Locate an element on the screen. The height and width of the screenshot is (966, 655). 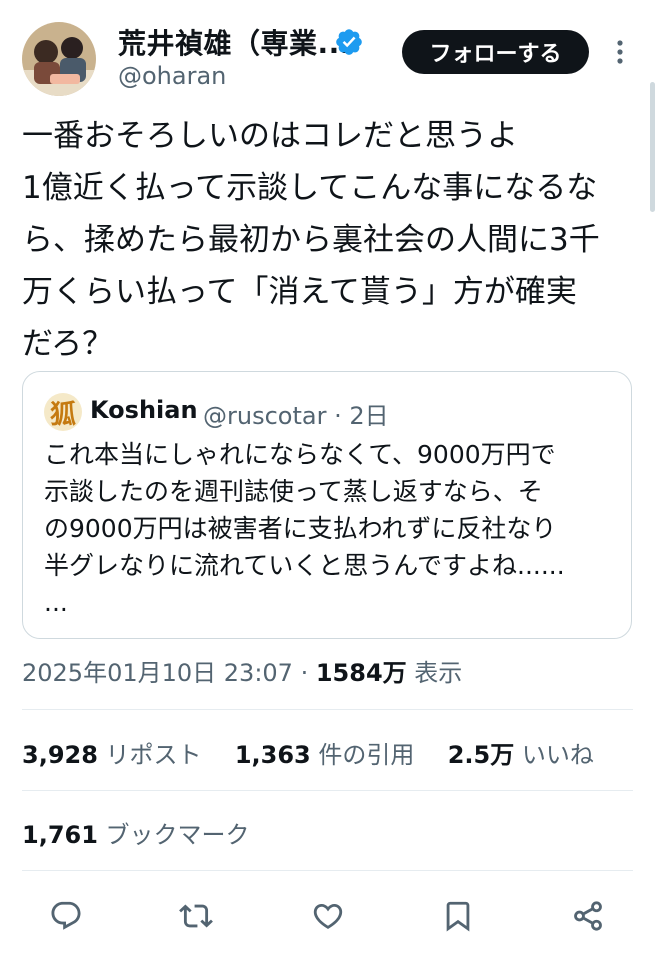
bookmark-icon is located at coordinates (458, 916).